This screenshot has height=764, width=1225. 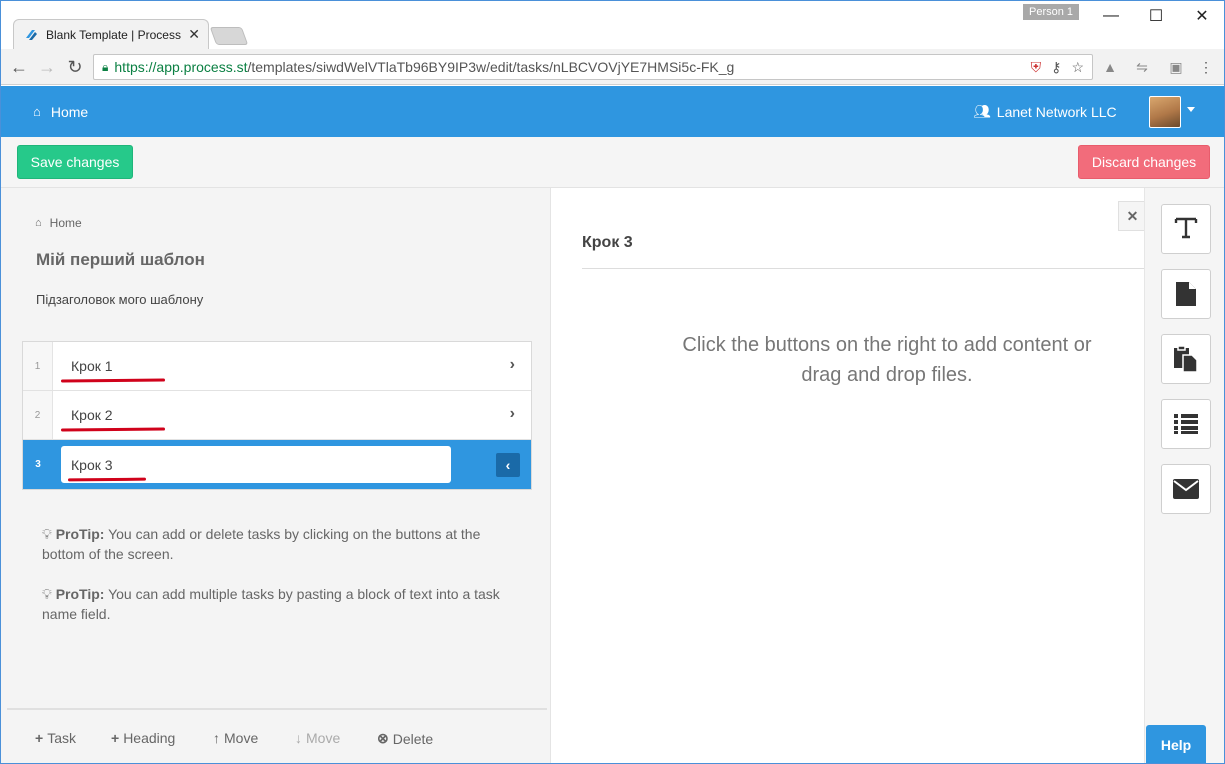 I want to click on add-heading-label: Heading, so click(x=149, y=738).